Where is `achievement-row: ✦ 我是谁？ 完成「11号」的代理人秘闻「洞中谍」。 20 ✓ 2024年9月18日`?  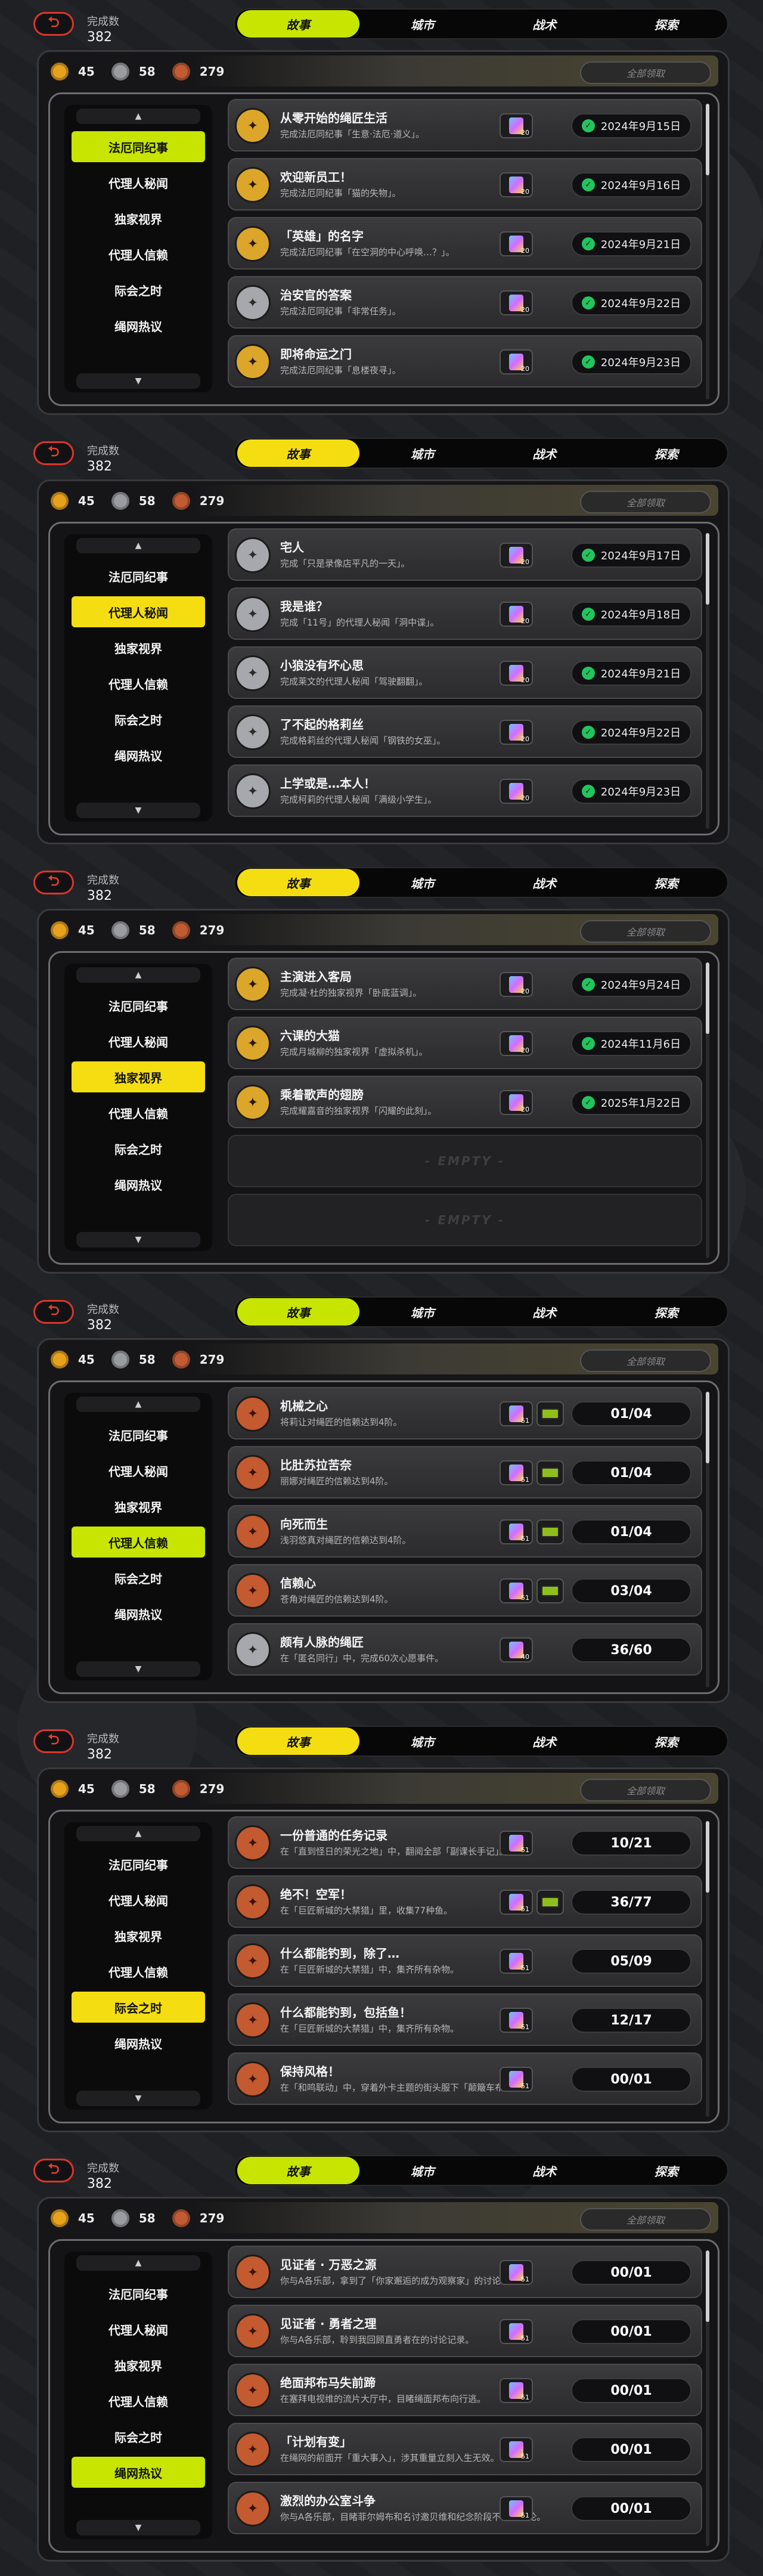
achievement-row: ✦ 我是谁？ 完成「11号」的代理人秘闻「洞中谍」。 20 ✓ 2024年9月18日 is located at coordinates (465, 614).